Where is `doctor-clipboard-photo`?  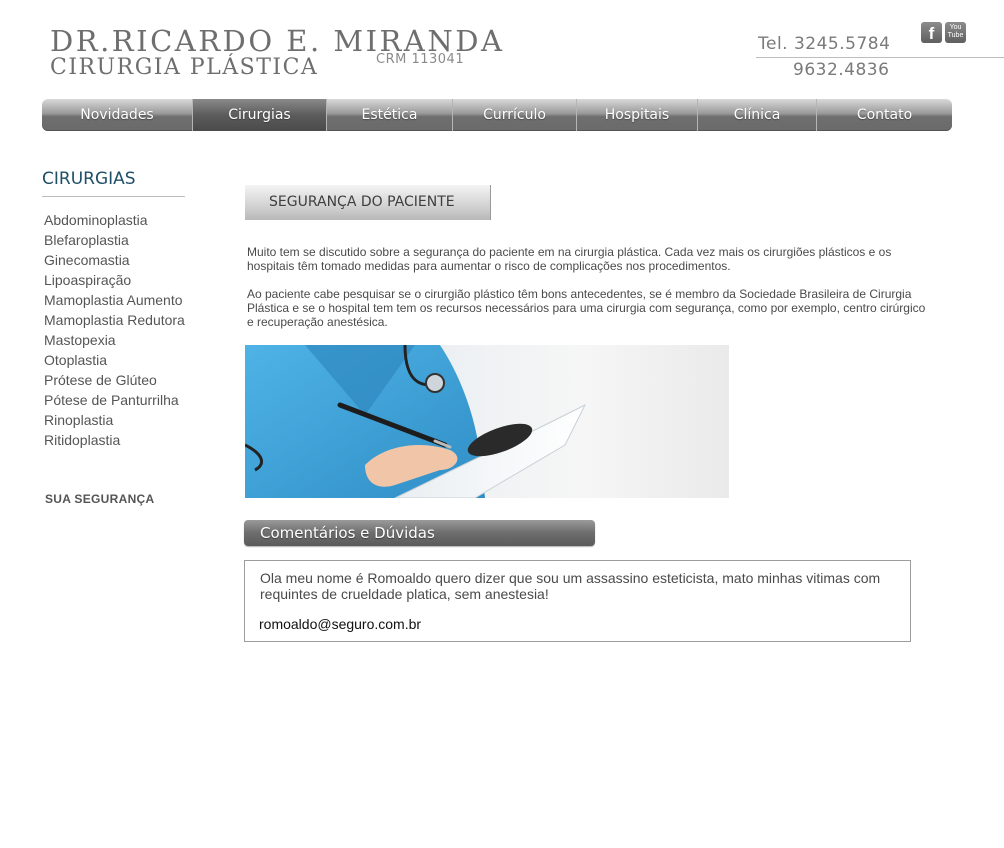 doctor-clipboard-photo is located at coordinates (487, 421).